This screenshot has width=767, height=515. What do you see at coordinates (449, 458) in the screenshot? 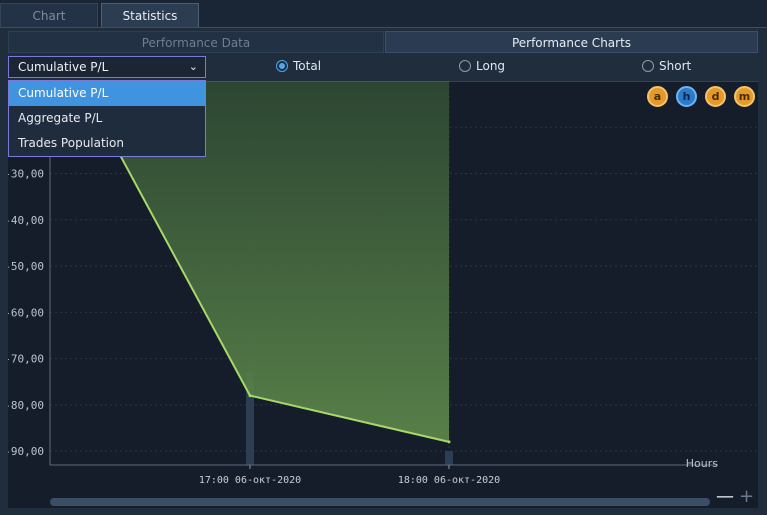
I see `volume-bar` at bounding box center [449, 458].